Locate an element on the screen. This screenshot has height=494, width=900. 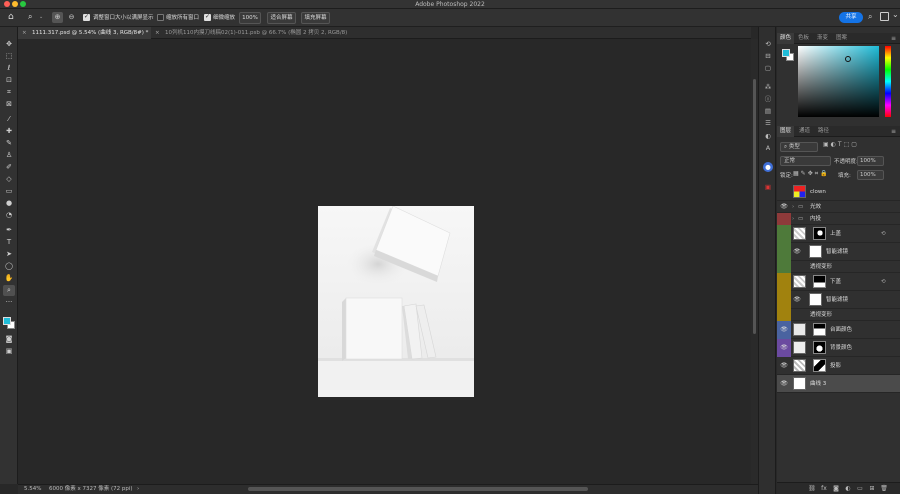
frame-tool-icon: ⊠ is located at coordinates (9, 104).